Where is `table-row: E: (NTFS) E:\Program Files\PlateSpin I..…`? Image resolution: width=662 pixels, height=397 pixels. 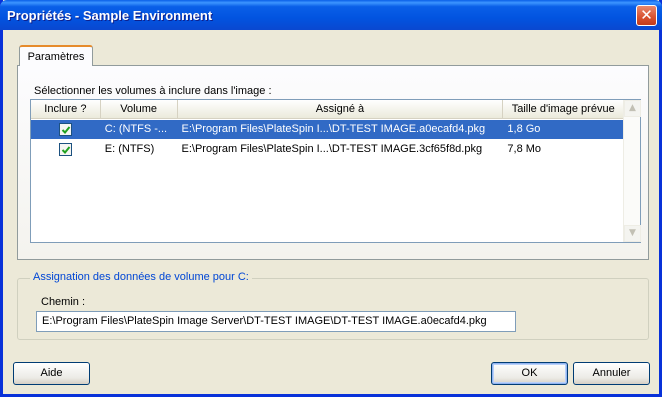 table-row: E: (NTFS) E:\Program Files\PlateSpin I..… is located at coordinates (327, 149).